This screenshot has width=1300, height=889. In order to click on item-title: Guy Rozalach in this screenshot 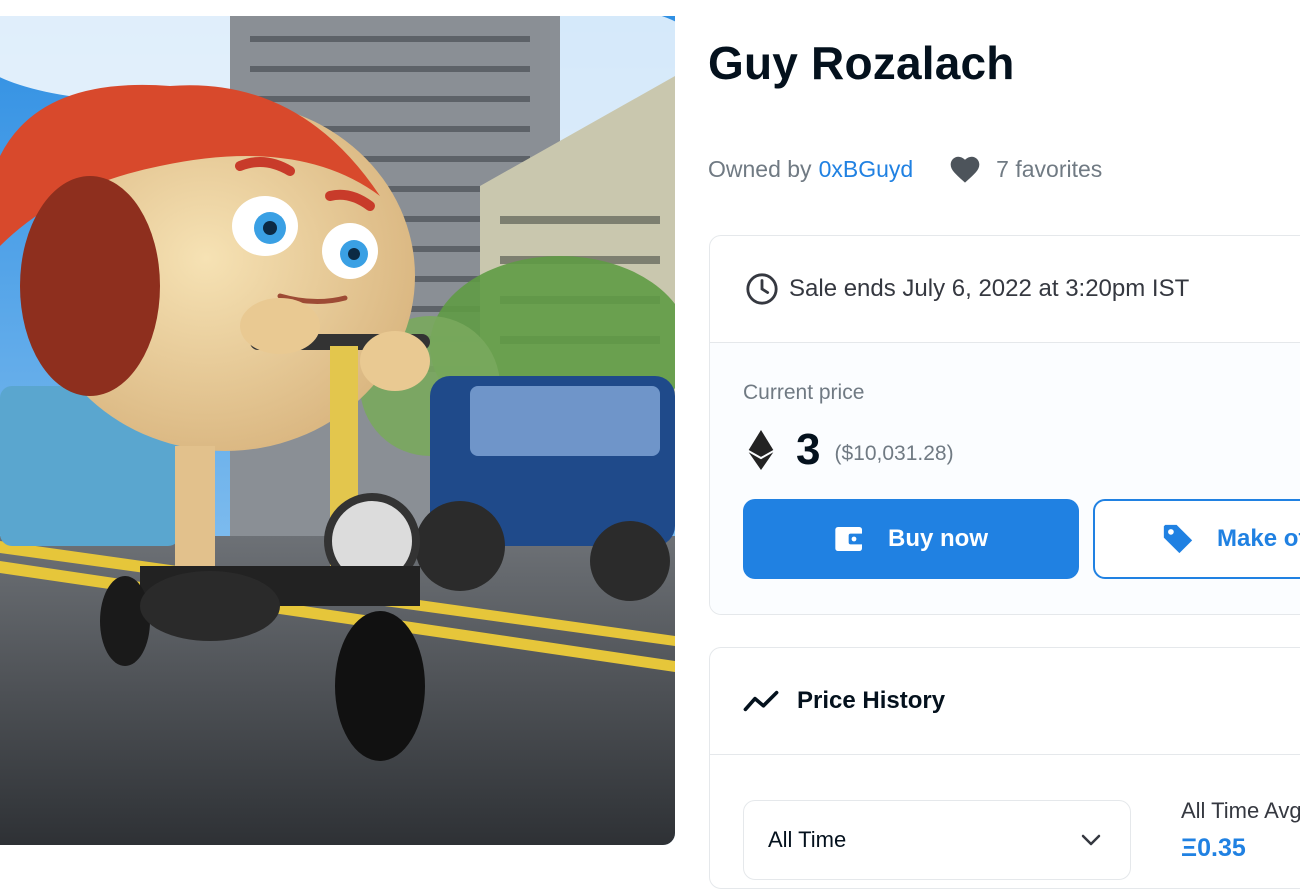, I will do `click(861, 63)`.